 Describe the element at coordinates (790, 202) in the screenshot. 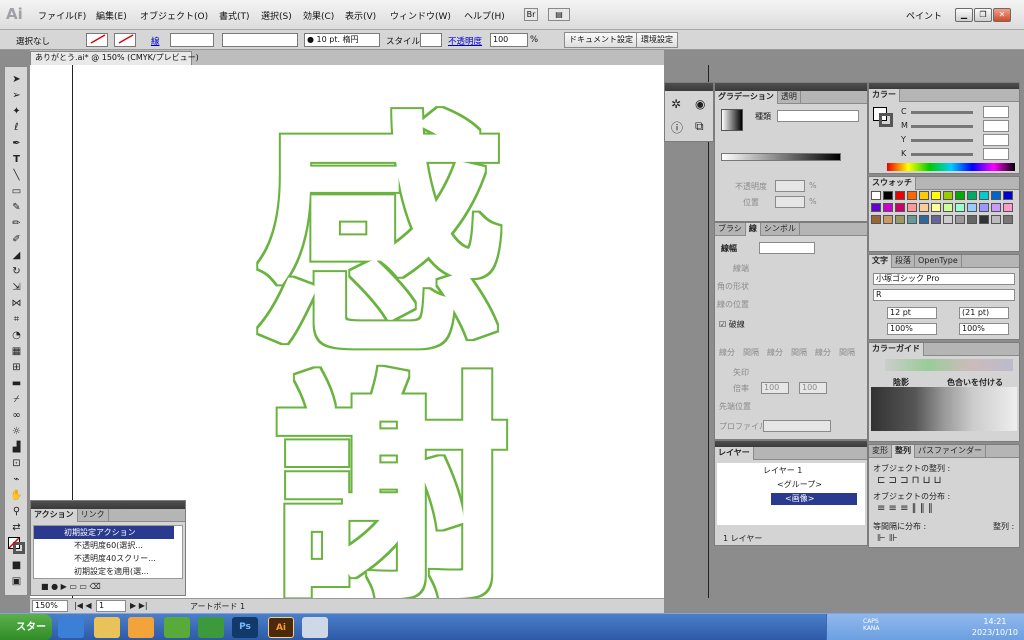

I see `gradient-position-field` at that location.